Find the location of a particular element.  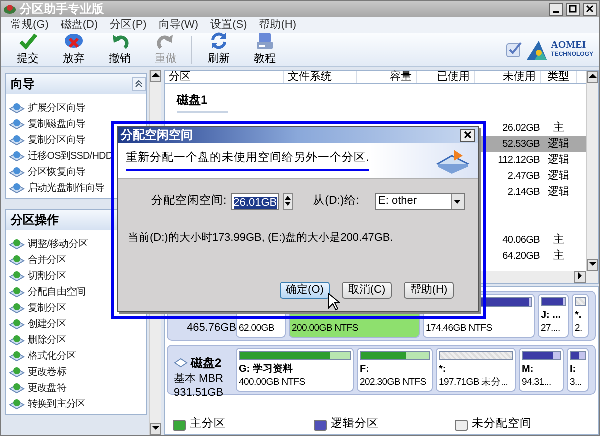

partition-size: 2. is located at coordinates (579, 328).